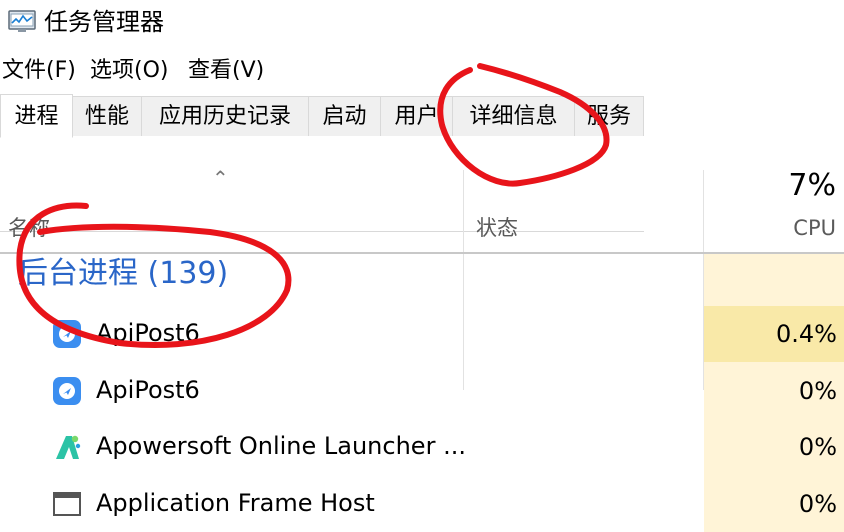  I want to click on tab-app-history: 应用历史记录, so click(225, 116).